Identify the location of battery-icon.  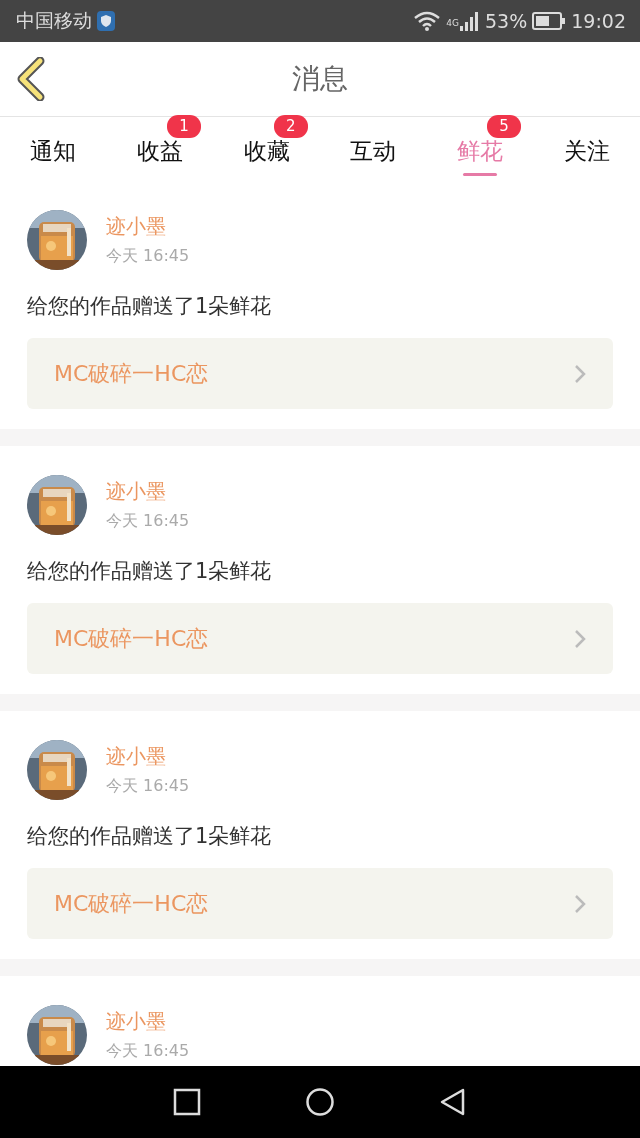
(549, 21).